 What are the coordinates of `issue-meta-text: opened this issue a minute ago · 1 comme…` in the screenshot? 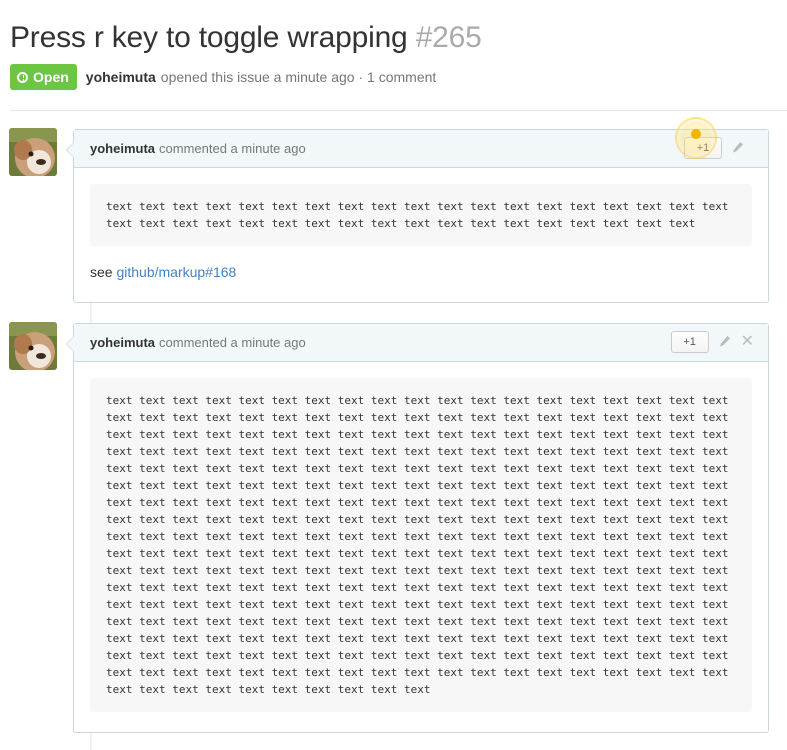 It's located at (298, 77).